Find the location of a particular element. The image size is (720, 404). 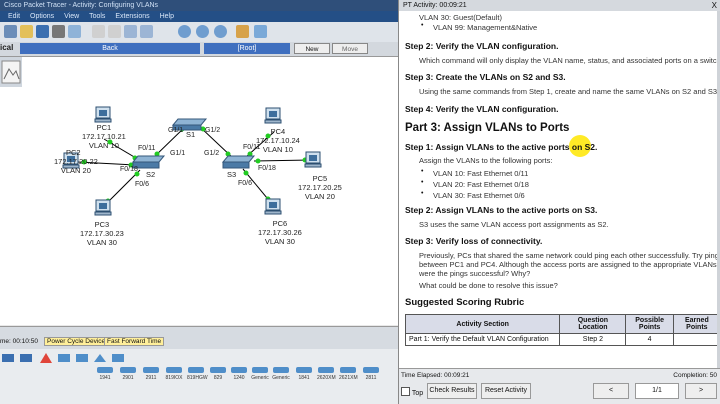

reset-activity-button: Reset Activity is located at coordinates (506, 391).